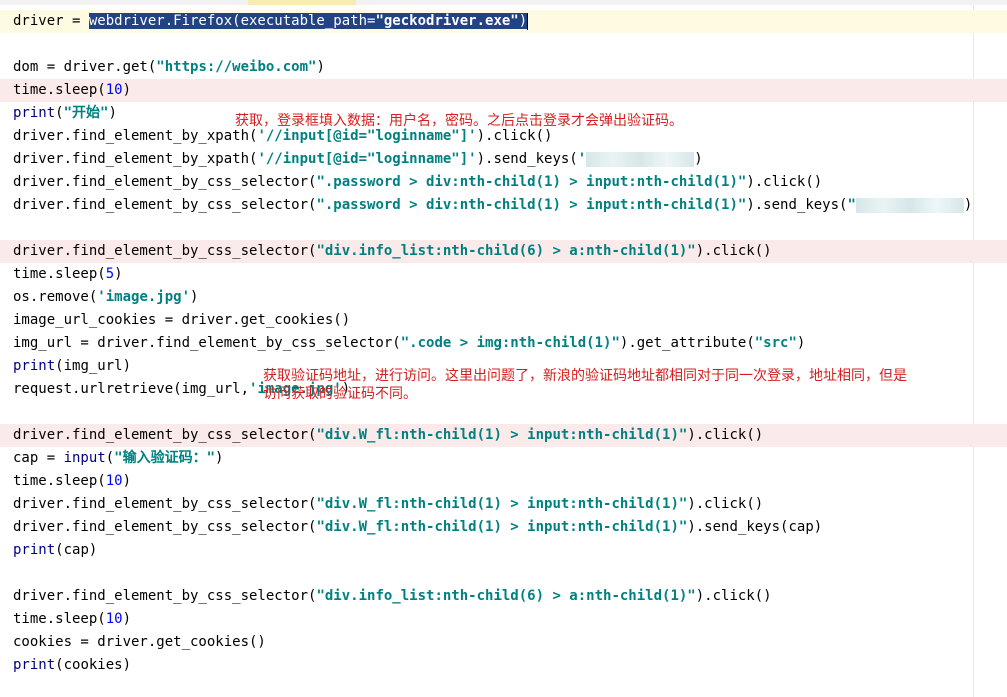  Describe the element at coordinates (851, 205) in the screenshot. I see `string-literal: "` at that location.